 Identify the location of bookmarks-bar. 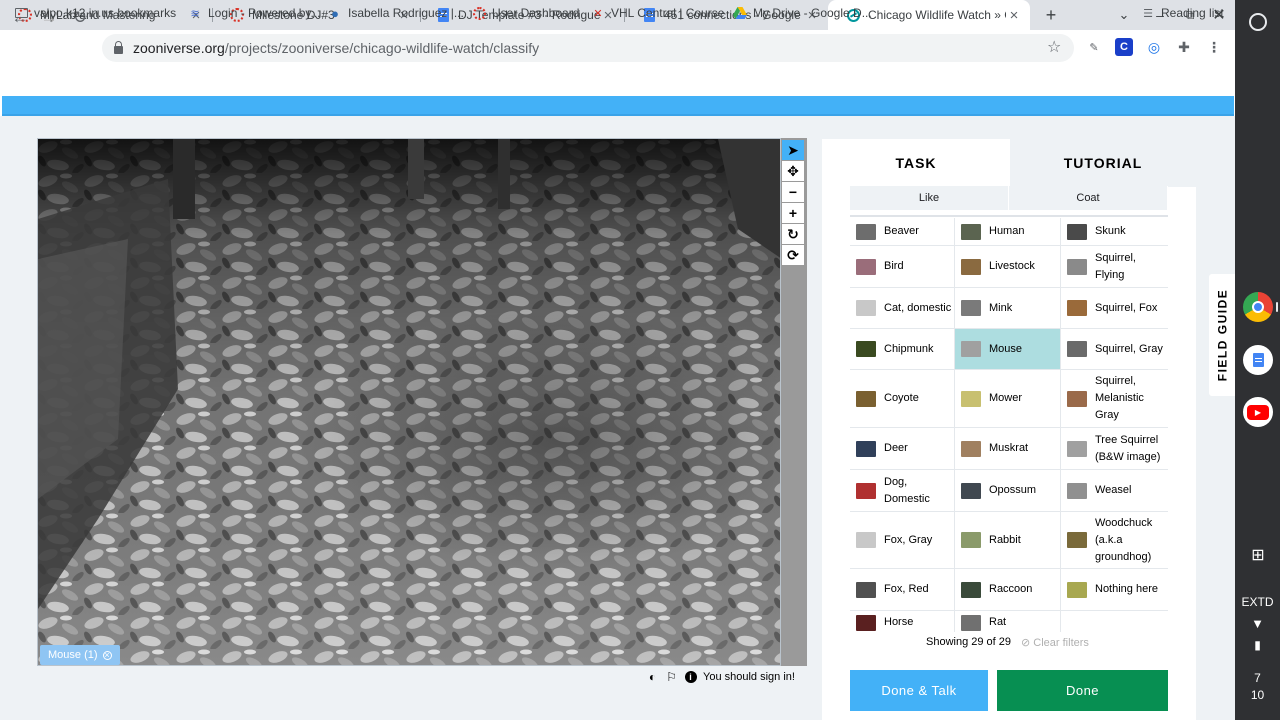
(617, 79).